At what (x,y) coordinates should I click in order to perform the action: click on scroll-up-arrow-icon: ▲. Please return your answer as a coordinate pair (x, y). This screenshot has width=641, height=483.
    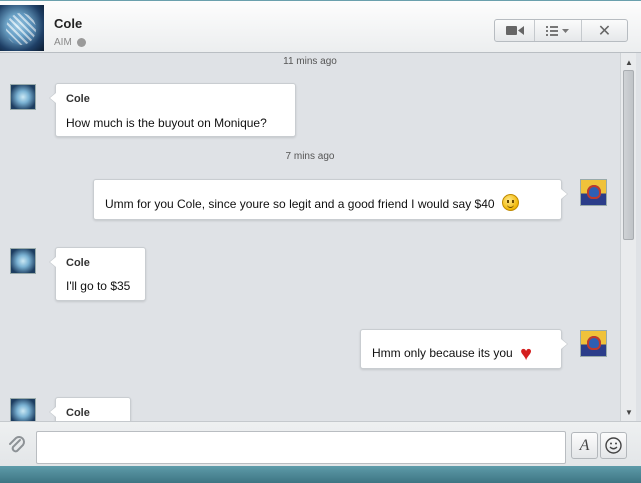
    Looking at the image, I should click on (629, 62).